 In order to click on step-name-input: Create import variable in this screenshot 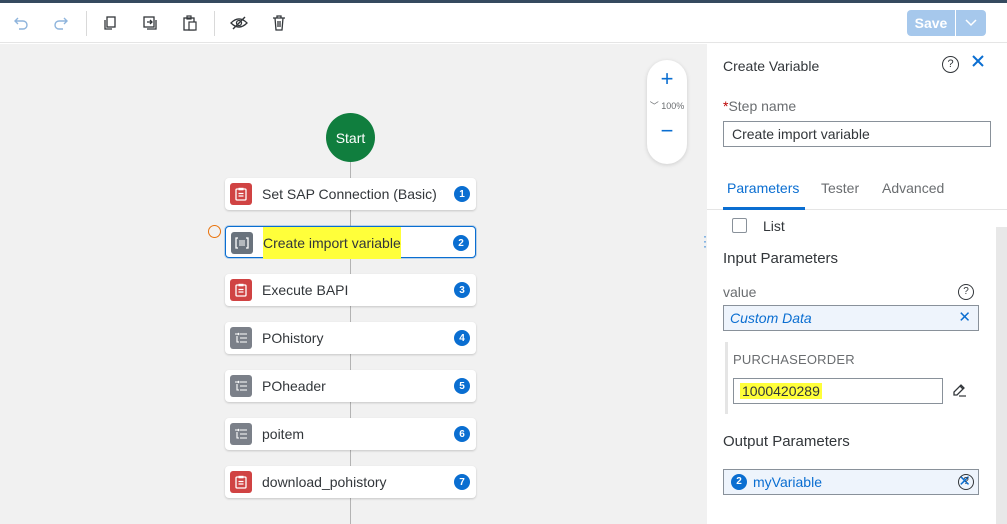, I will do `click(857, 134)`.